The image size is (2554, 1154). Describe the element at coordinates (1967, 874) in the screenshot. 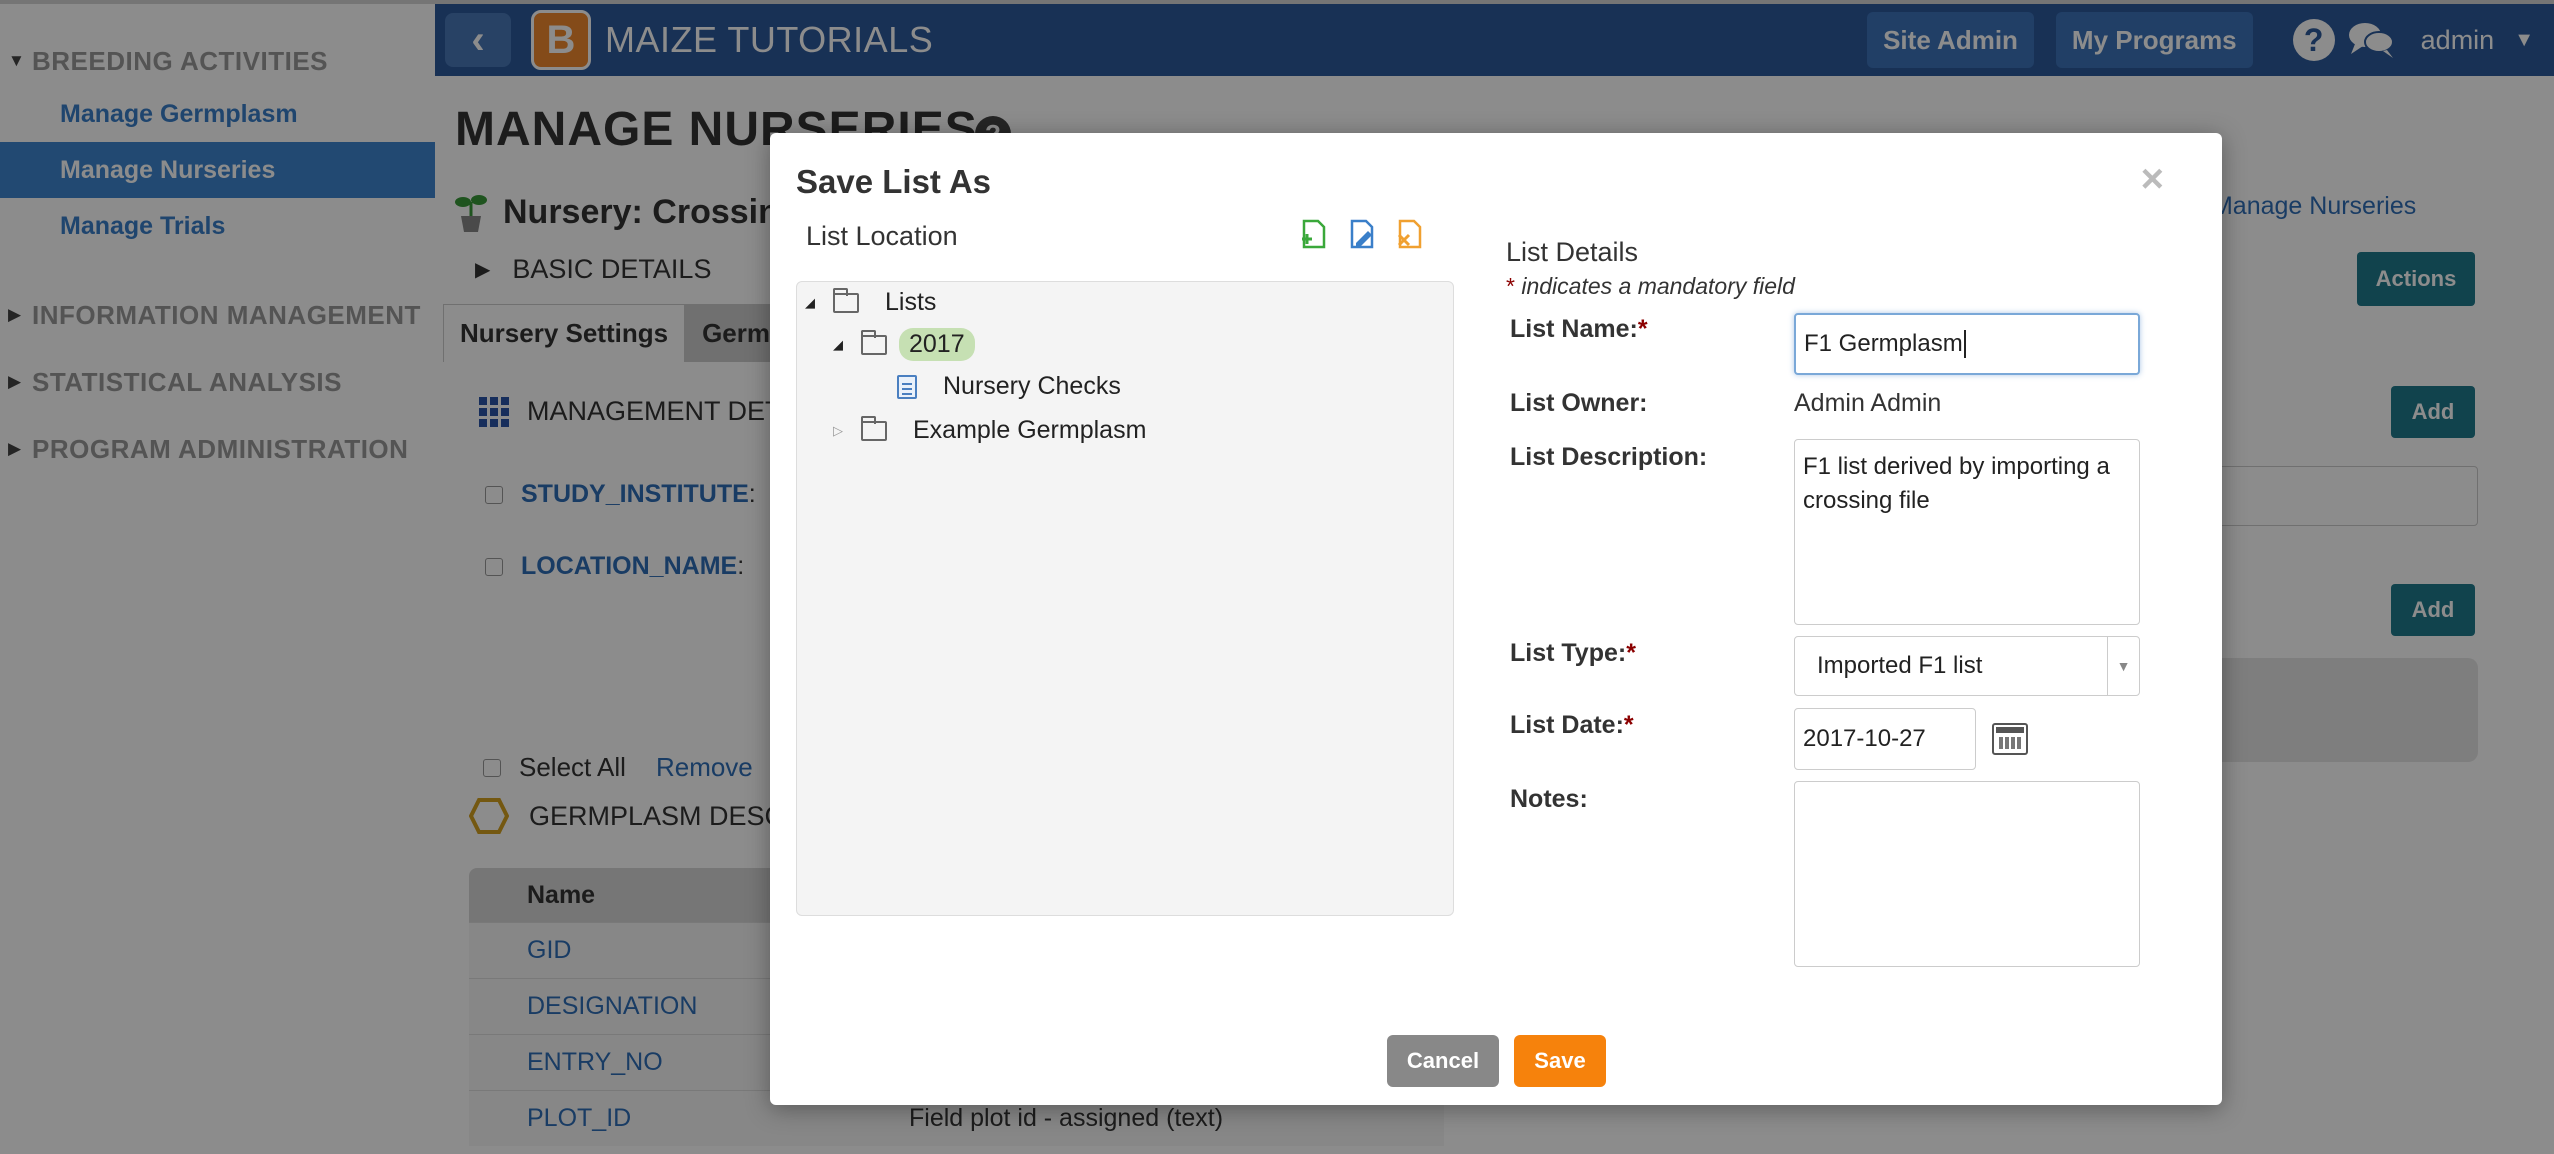

I see `notes-textarea` at that location.